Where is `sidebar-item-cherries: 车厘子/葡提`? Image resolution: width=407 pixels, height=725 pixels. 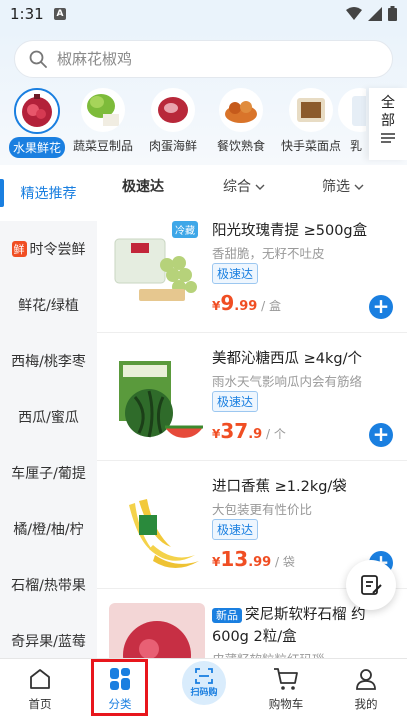
sidebar-item-cherries: 车厘子/葡提 is located at coordinates (48, 473).